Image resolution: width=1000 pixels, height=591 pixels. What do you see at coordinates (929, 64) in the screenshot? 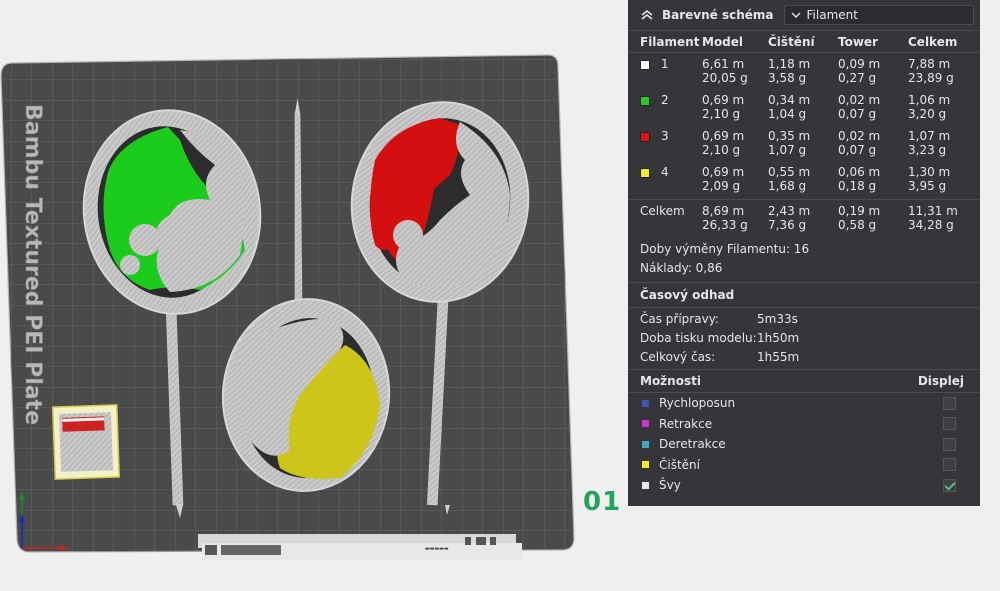
I see `total-length: 7,88 m` at bounding box center [929, 64].